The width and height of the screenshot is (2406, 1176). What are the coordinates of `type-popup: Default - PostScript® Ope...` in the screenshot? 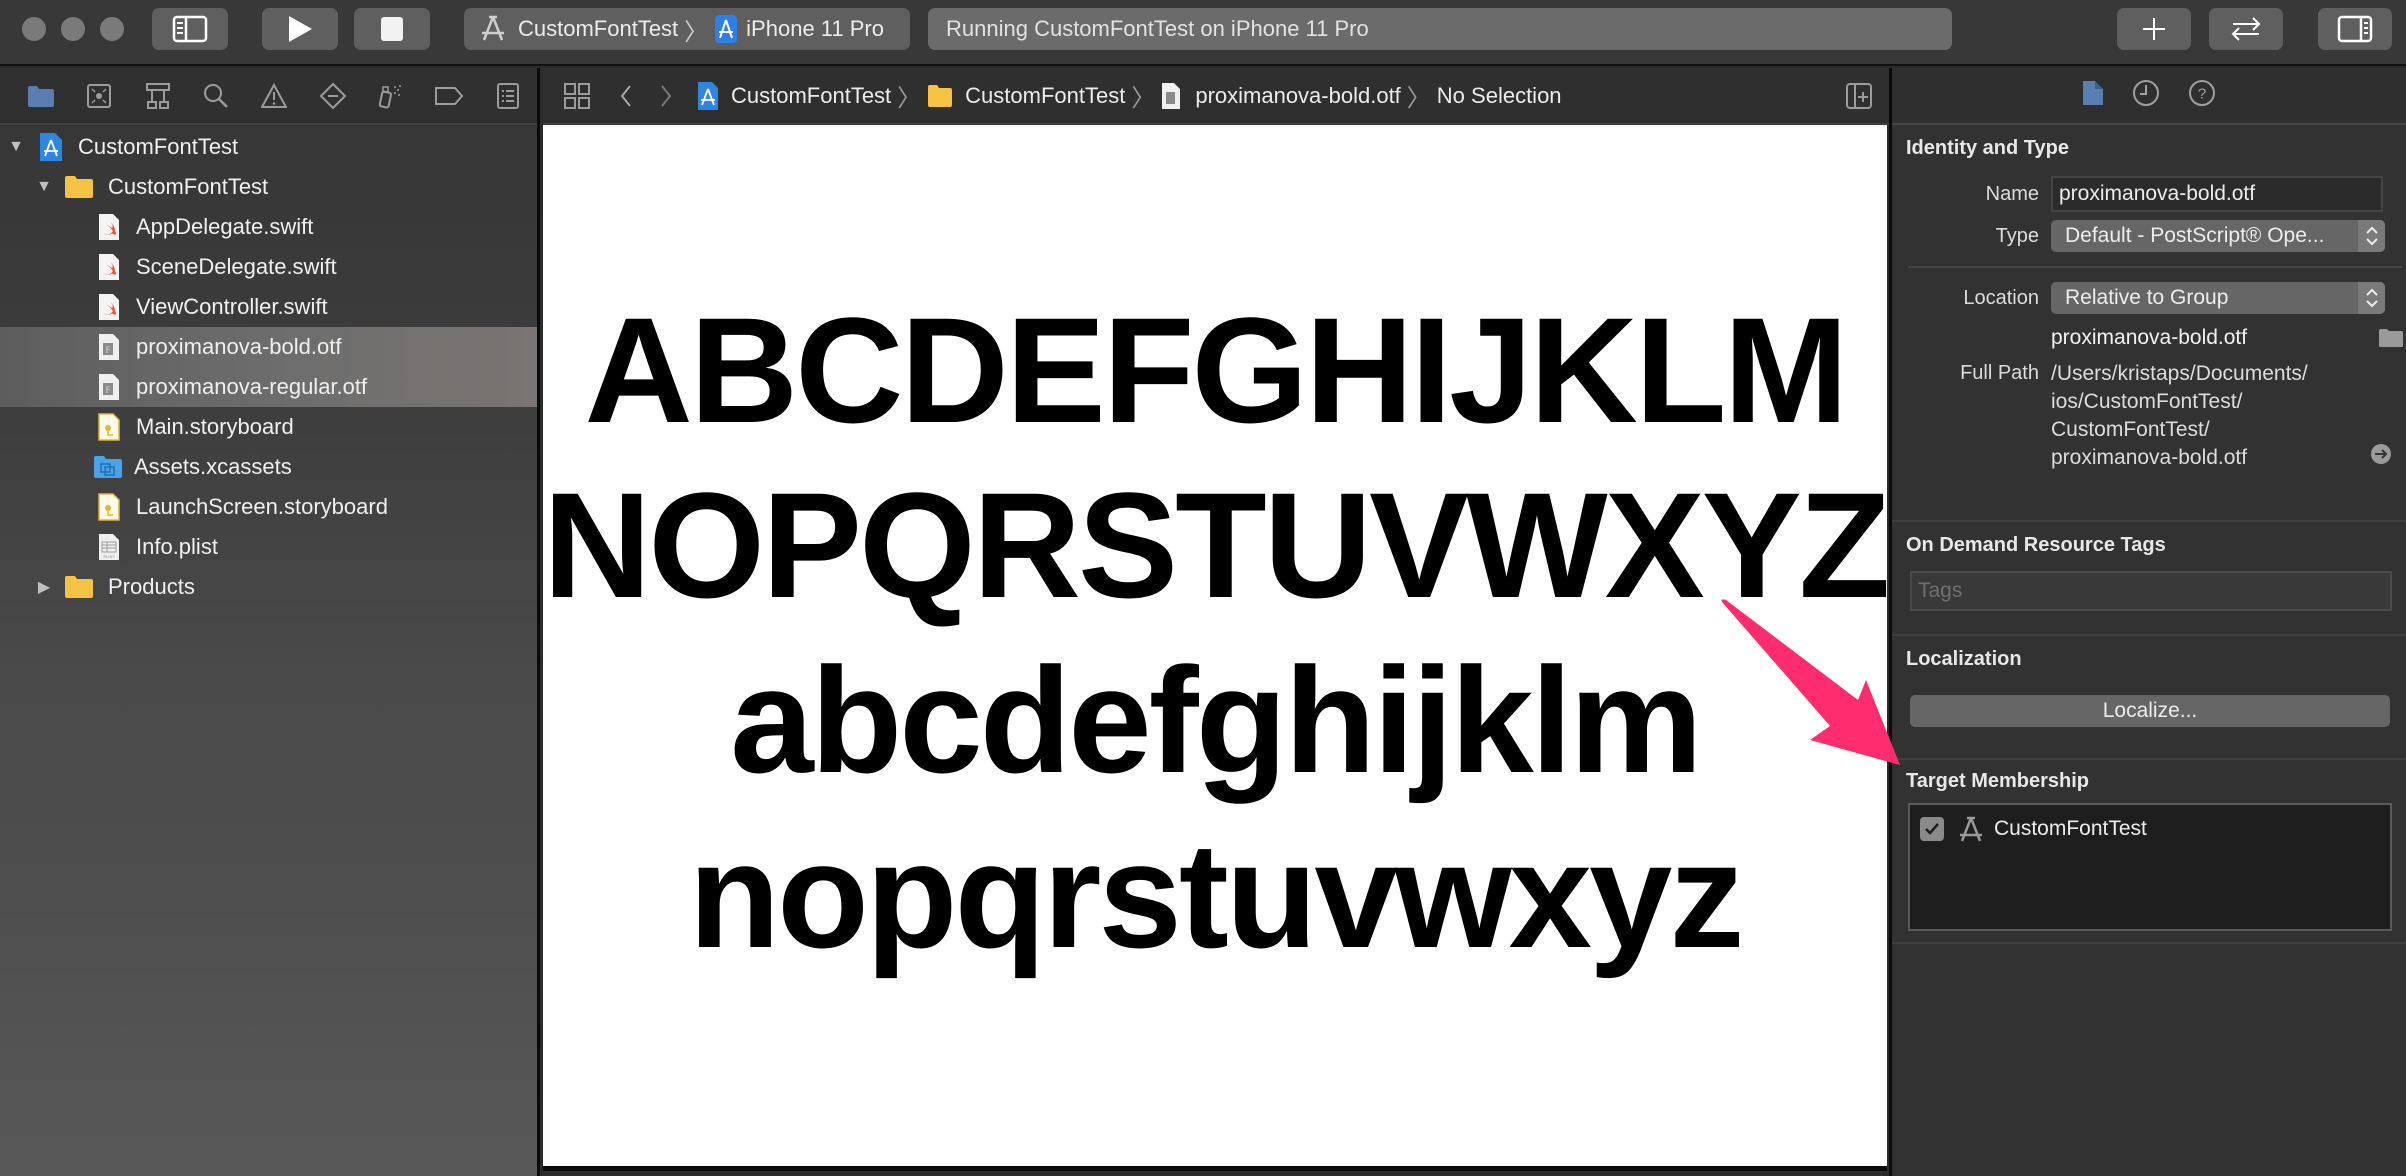 It's located at (2218, 236).